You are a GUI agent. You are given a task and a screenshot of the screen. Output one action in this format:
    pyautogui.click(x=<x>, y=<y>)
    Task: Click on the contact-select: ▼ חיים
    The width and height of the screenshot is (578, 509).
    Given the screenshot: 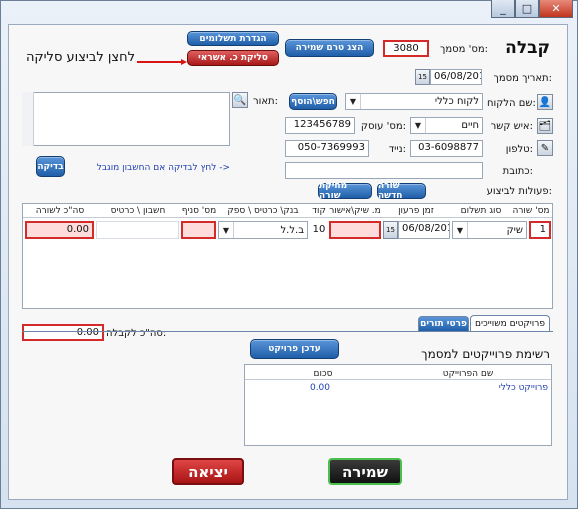 What is the action you would take?
    pyautogui.click(x=446, y=125)
    